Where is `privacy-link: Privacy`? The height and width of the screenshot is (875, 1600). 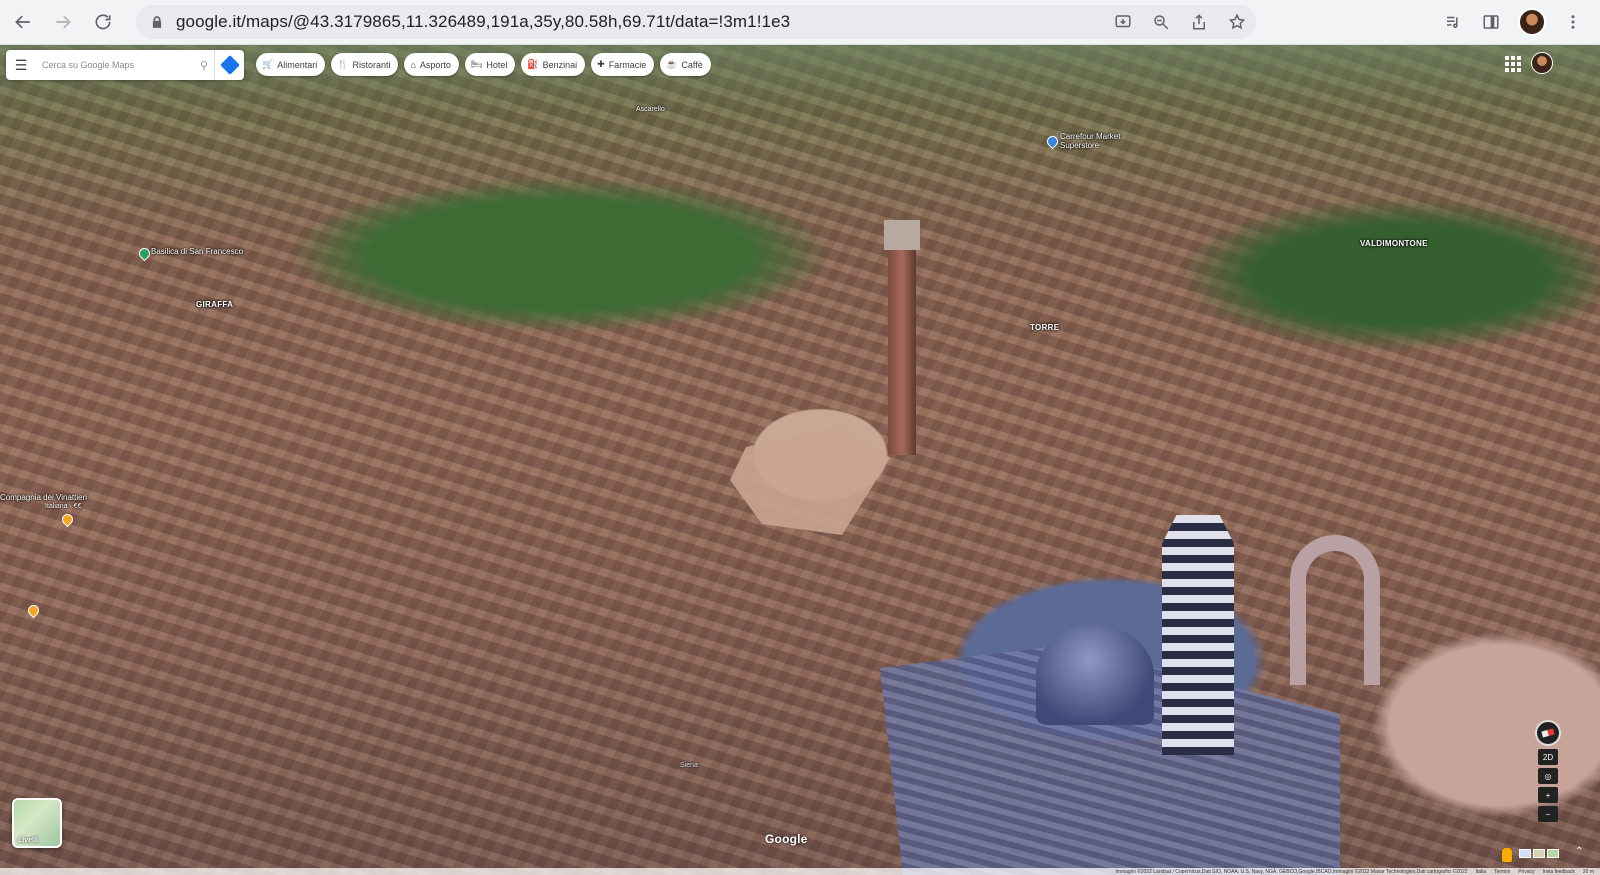 privacy-link: Privacy is located at coordinates (1526, 872).